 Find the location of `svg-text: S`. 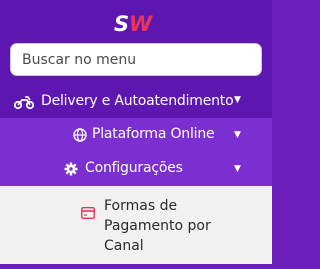

svg-text: S is located at coordinates (121, 23).